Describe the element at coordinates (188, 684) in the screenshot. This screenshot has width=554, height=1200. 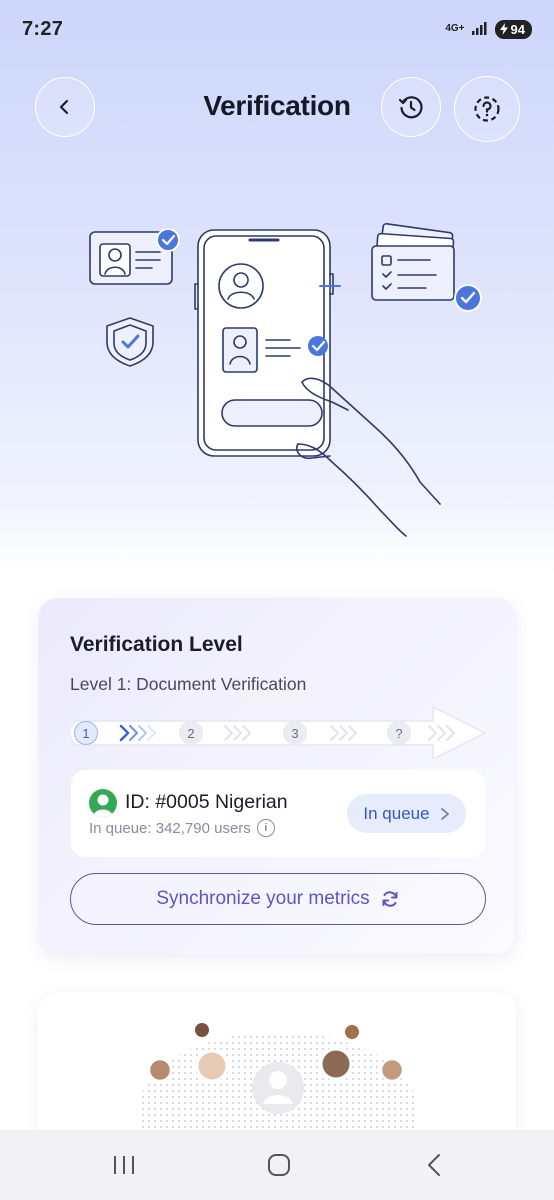
I see `card-subtitle: Level 1: Document Verification` at that location.